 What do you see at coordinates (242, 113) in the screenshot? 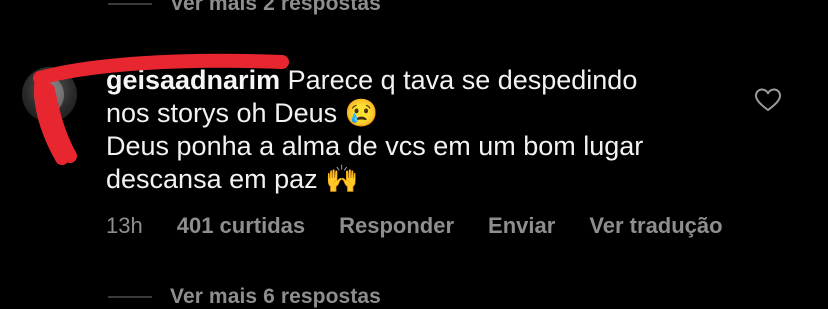
I see `comment-text-line-2: nos storys oh Deus 😢` at bounding box center [242, 113].